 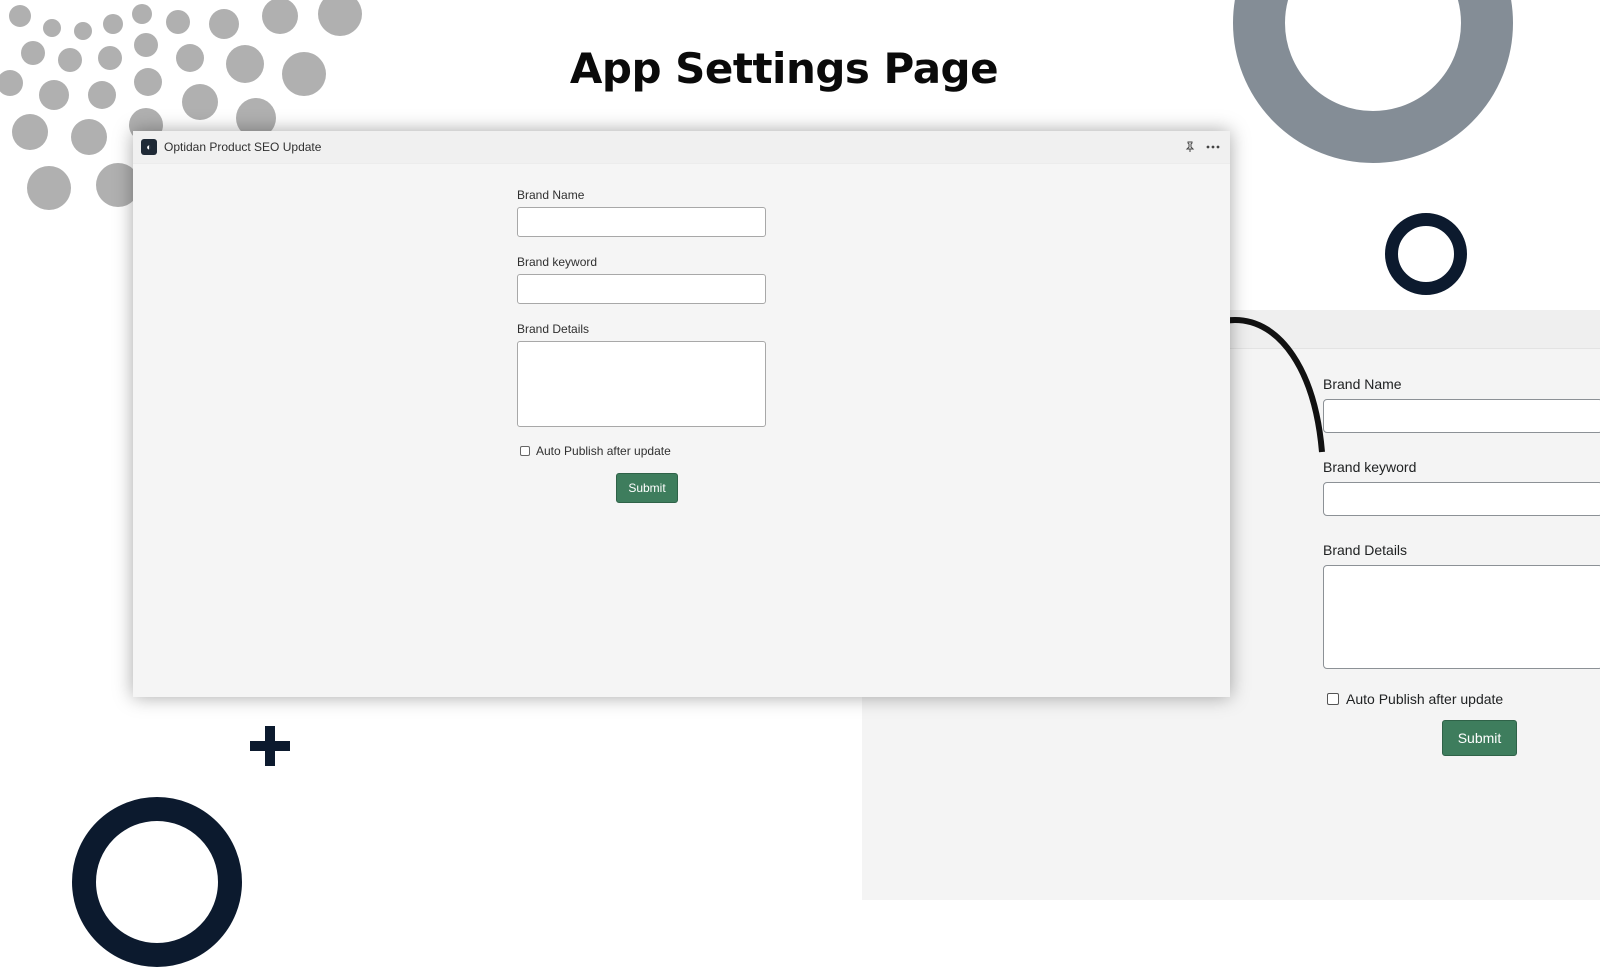 I want to click on decorative-plus-icon, so click(x=270, y=746).